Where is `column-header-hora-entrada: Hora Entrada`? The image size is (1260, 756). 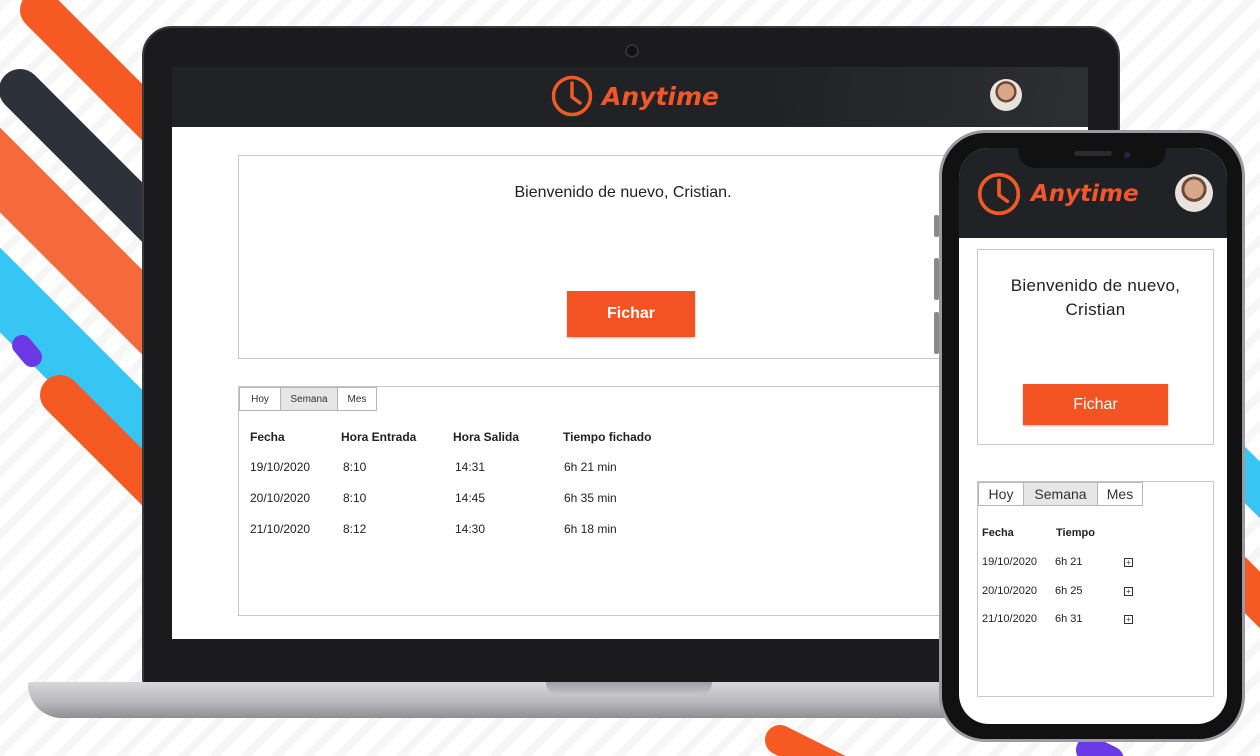 column-header-hora-entrada: Hora Entrada is located at coordinates (379, 437).